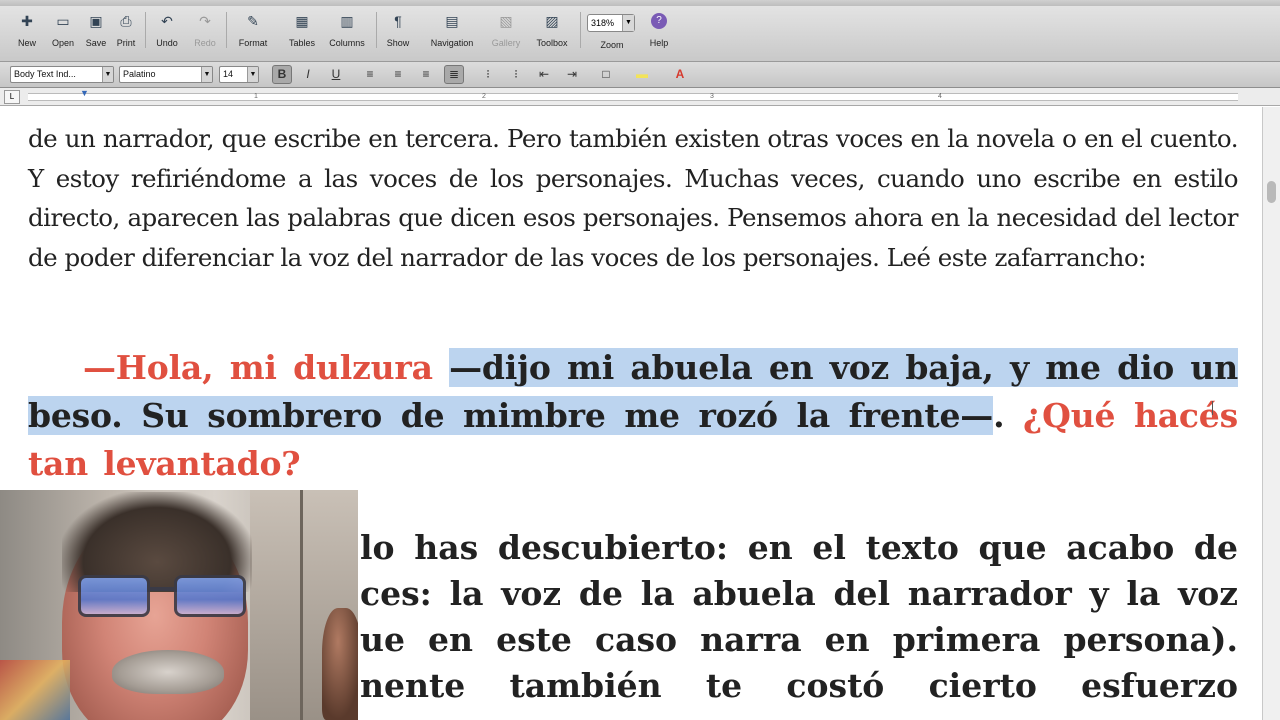 Image resolution: width=1280 pixels, height=720 pixels. Describe the element at coordinates (1271, 413) in the screenshot. I see `vertical-scrollbar` at that location.